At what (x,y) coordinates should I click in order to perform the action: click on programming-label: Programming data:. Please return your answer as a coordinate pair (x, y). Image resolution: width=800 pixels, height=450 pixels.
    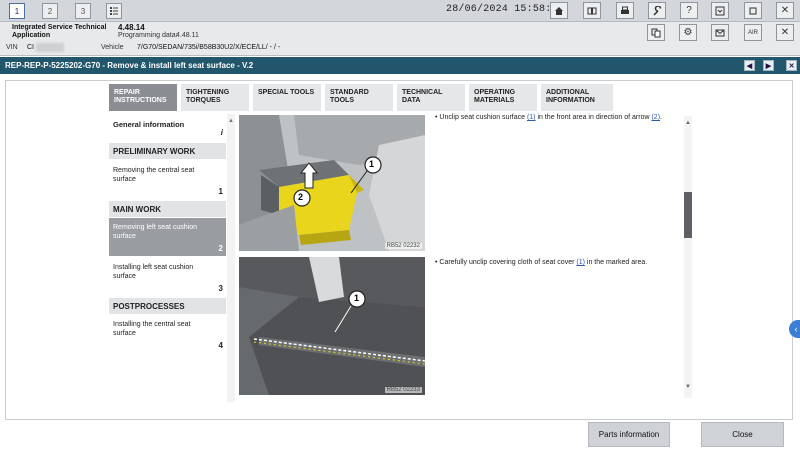
    Looking at the image, I should click on (148, 35).